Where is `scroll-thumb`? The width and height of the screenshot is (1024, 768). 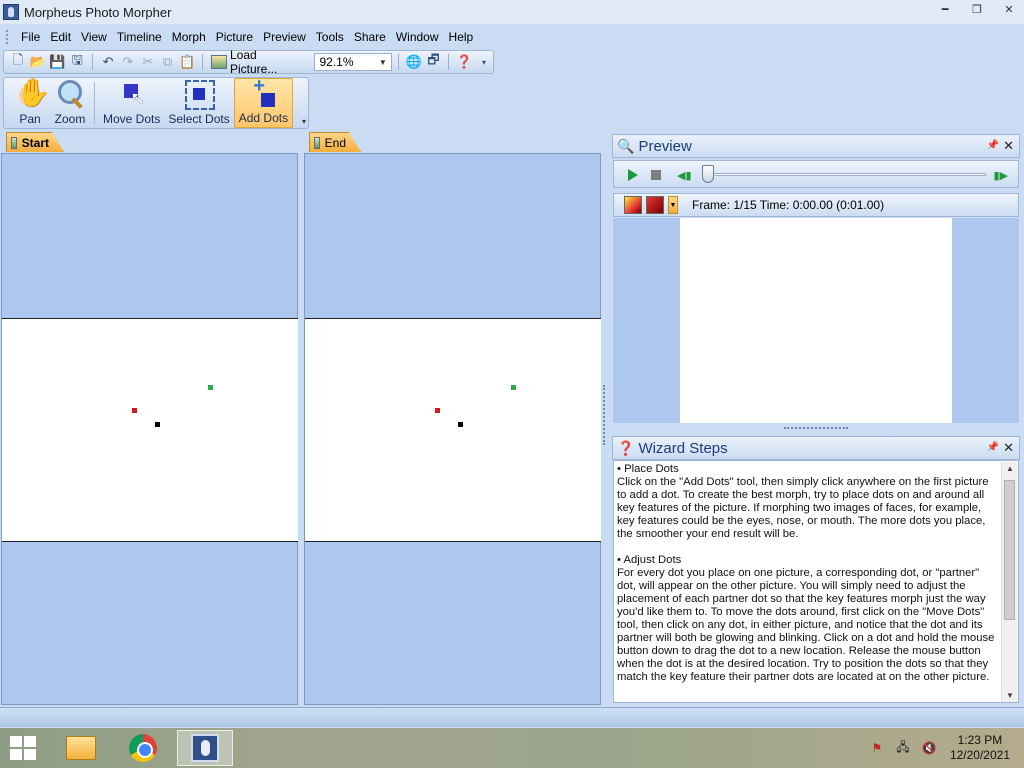 scroll-thumb is located at coordinates (1009, 550).